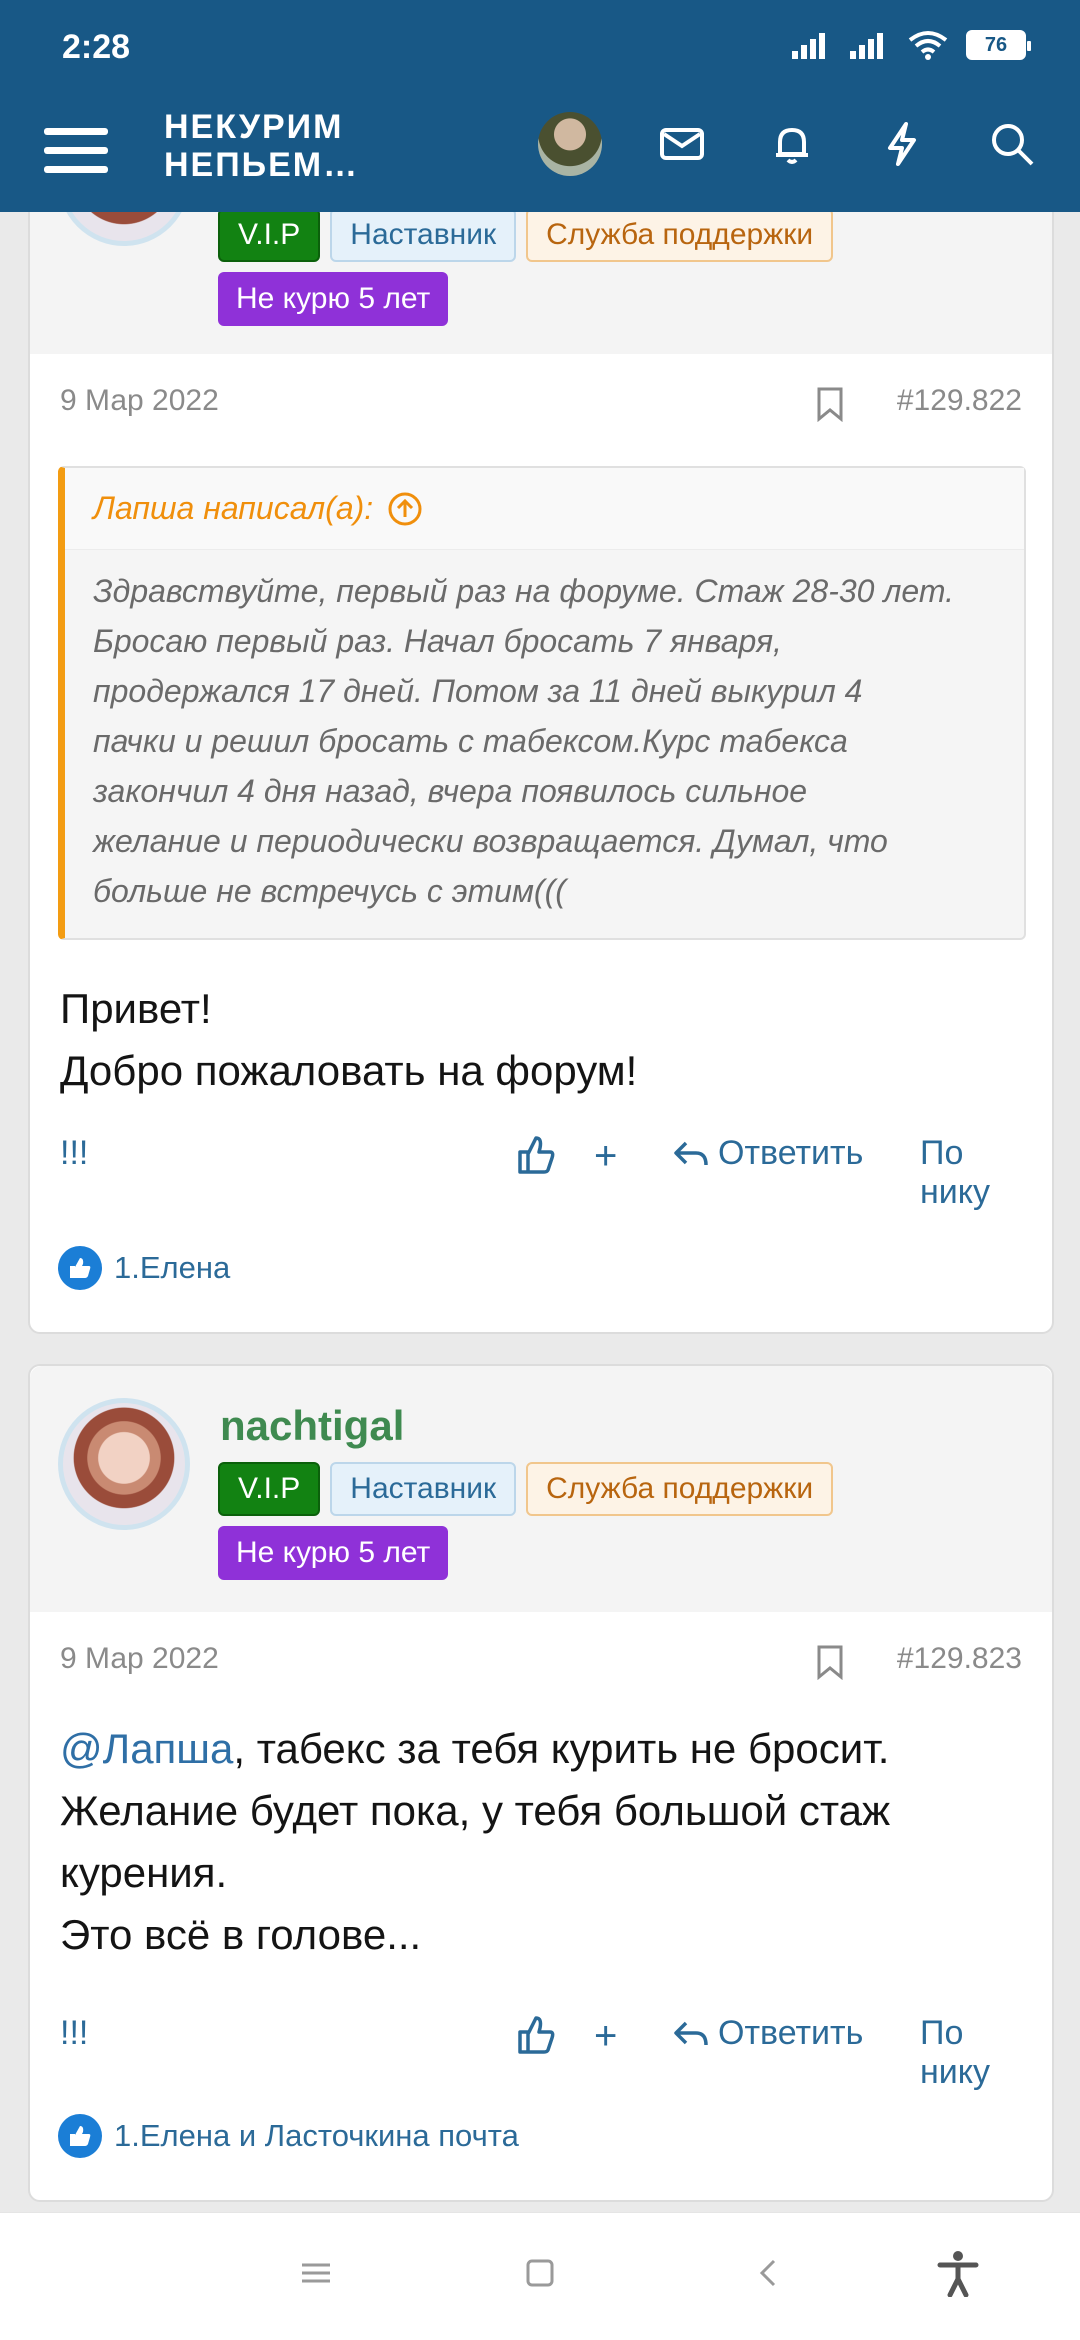  I want to click on likes-text: 1.Елена, so click(172, 1267).